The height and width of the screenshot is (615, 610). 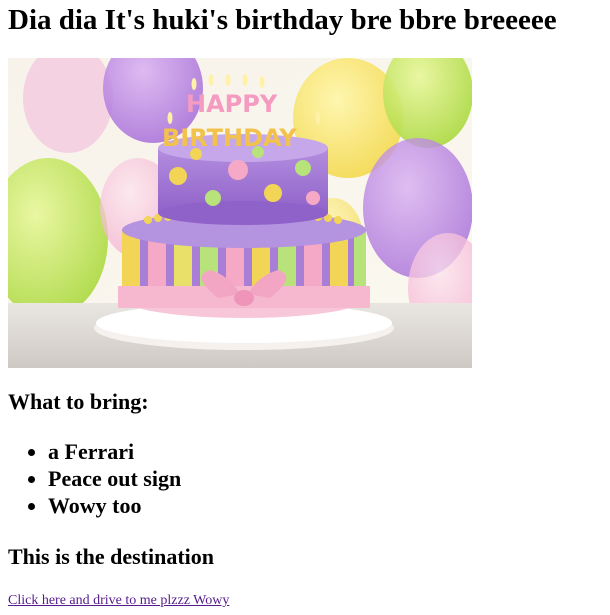 I want to click on bring-list: a Ferrari Peace out sign Wowy too, so click(x=94, y=478).